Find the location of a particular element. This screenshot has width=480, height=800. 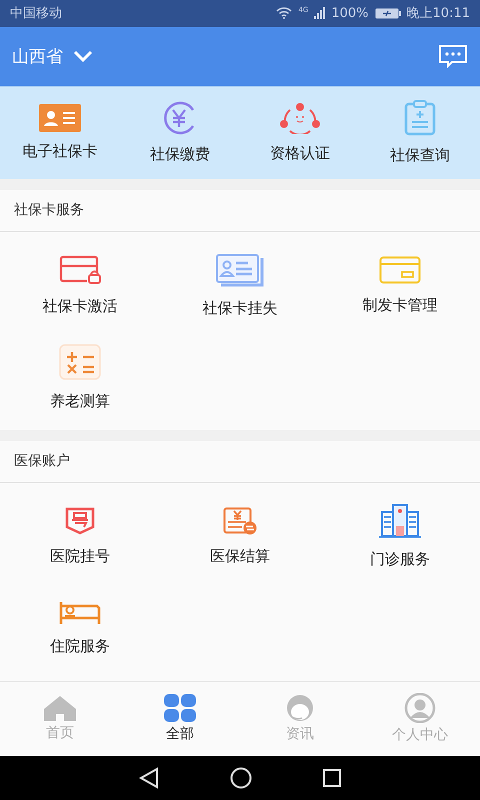

battery-icon is located at coordinates (387, 13).